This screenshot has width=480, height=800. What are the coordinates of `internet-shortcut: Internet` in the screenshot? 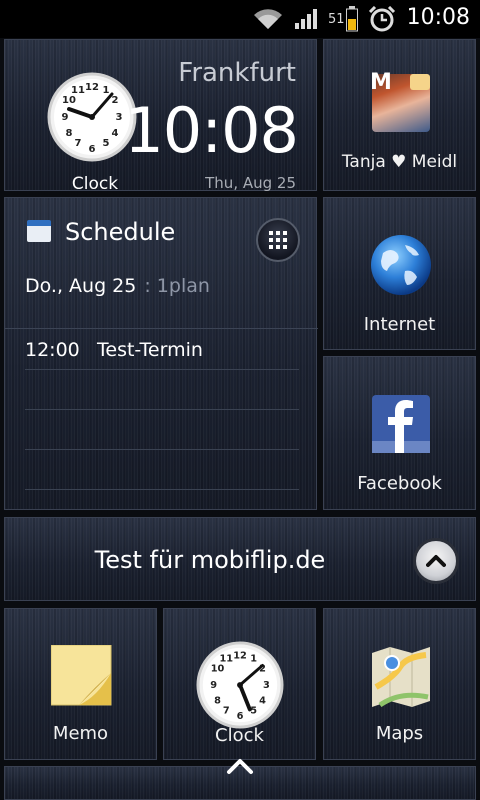 It's located at (399, 273).